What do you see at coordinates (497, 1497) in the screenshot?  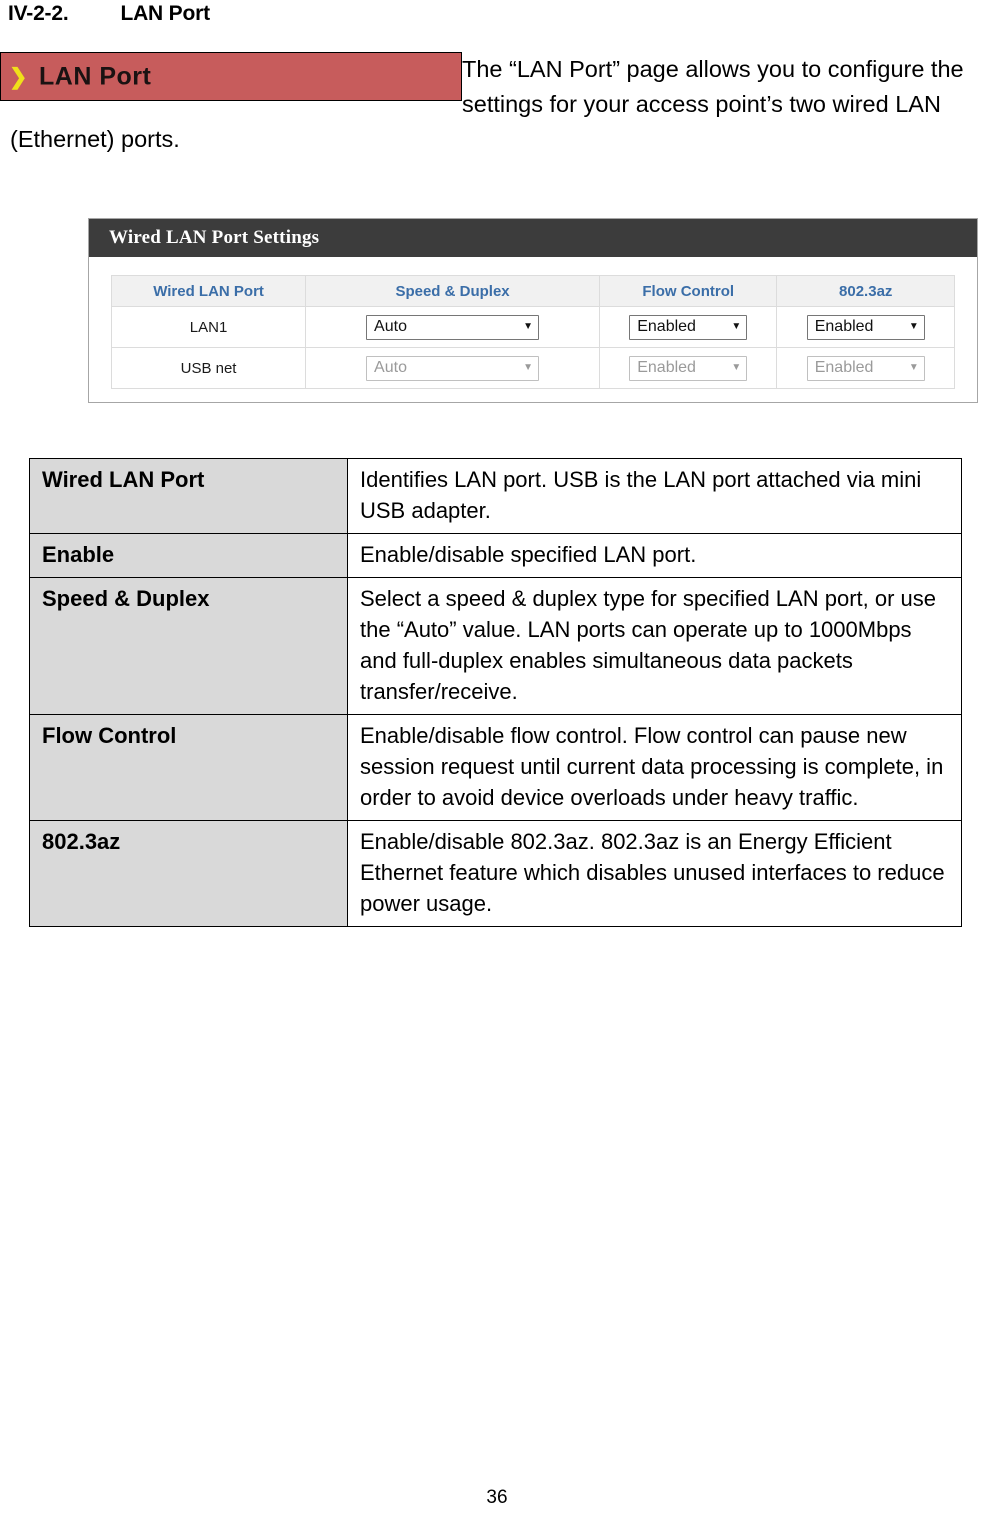 I see `page-number: 36` at bounding box center [497, 1497].